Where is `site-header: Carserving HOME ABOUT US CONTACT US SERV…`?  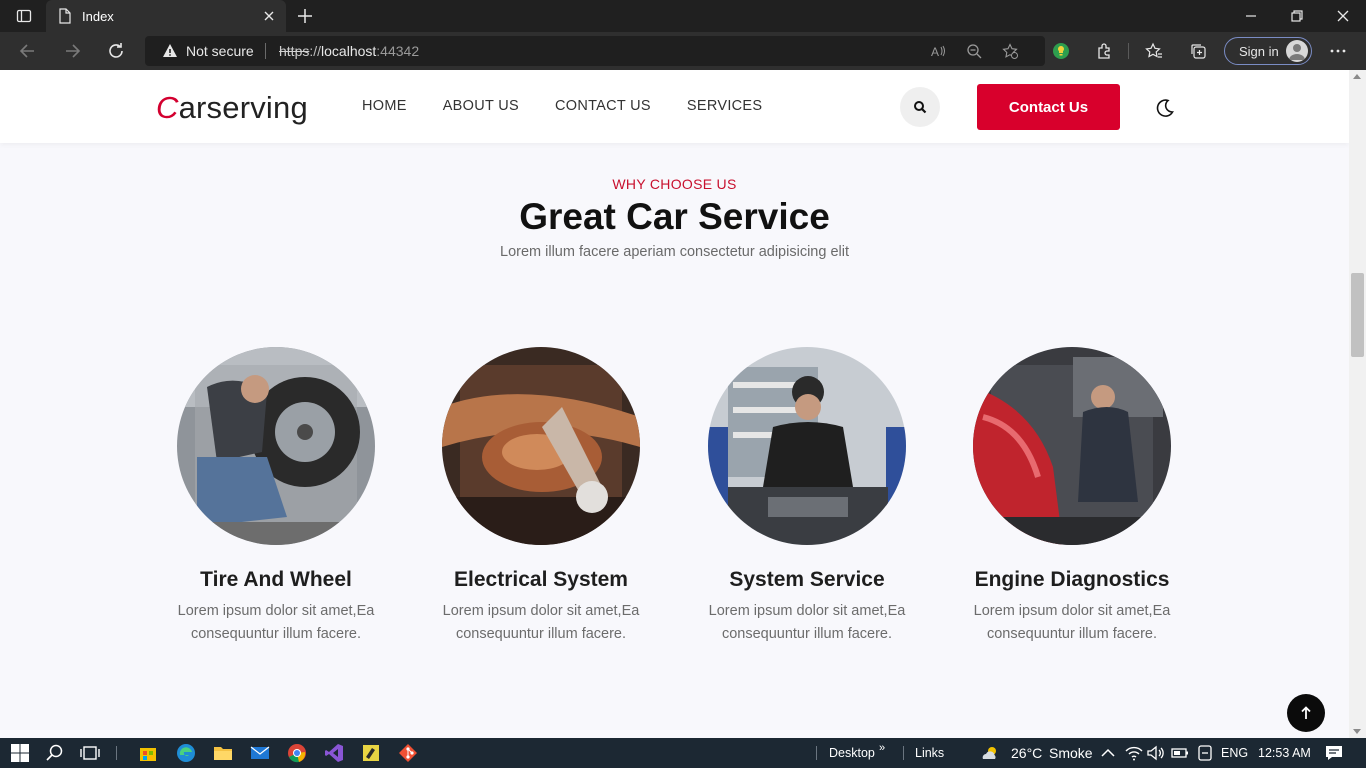 site-header: Carserving HOME ABOUT US CONTACT US SERV… is located at coordinates (674, 106).